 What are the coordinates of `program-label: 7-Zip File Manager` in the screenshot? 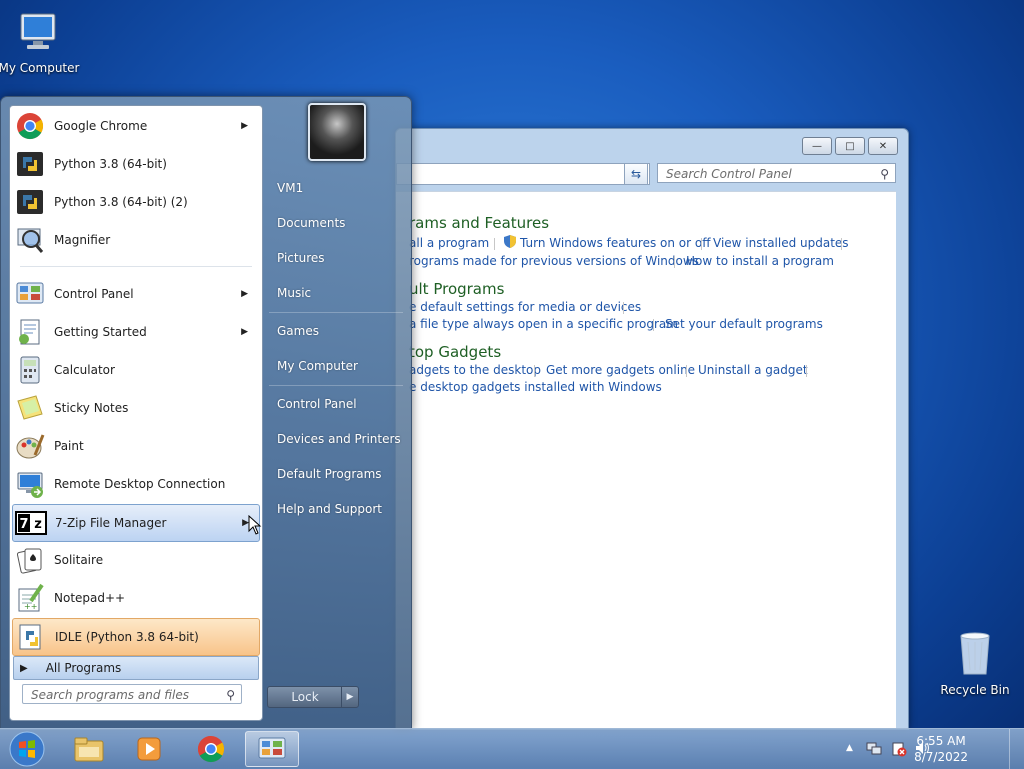 It's located at (111, 523).